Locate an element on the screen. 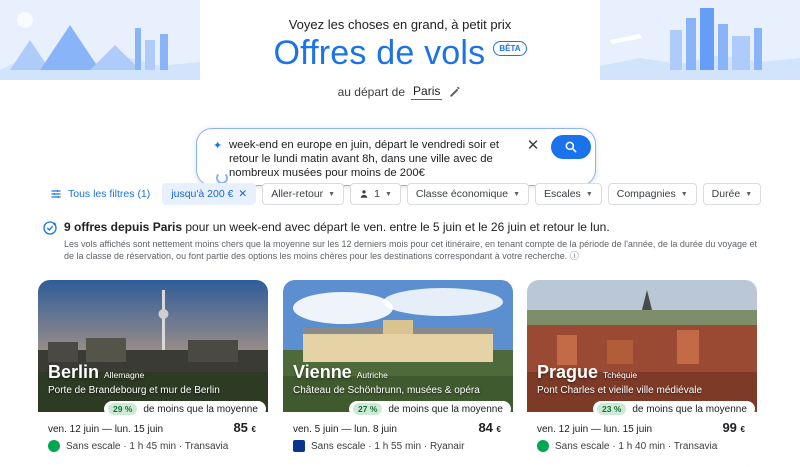  card-city: Prague Tchéquie is located at coordinates (587, 372).